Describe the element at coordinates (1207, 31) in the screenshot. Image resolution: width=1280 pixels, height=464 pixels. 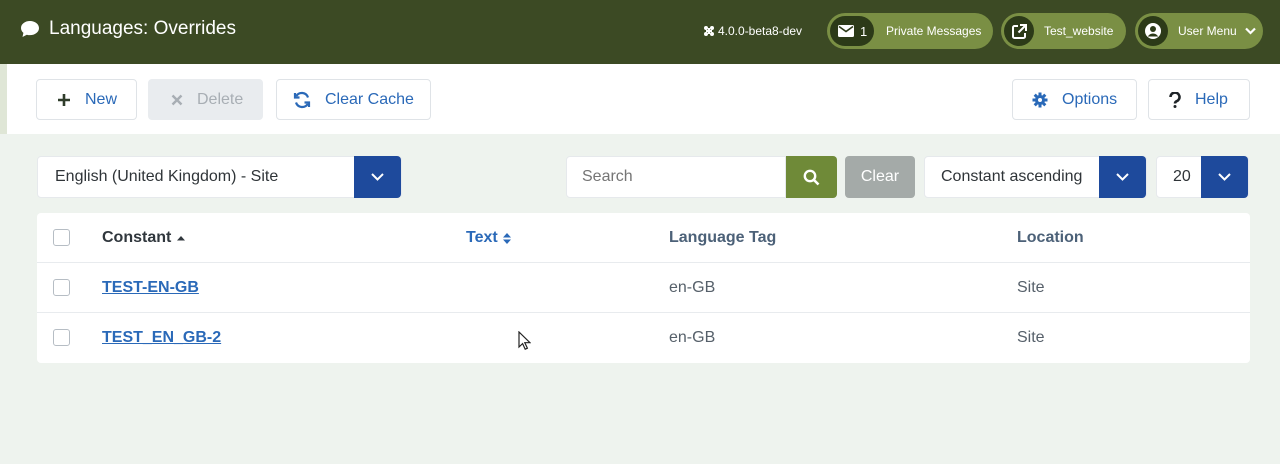
I see `user-menu-label: User Menu` at that location.